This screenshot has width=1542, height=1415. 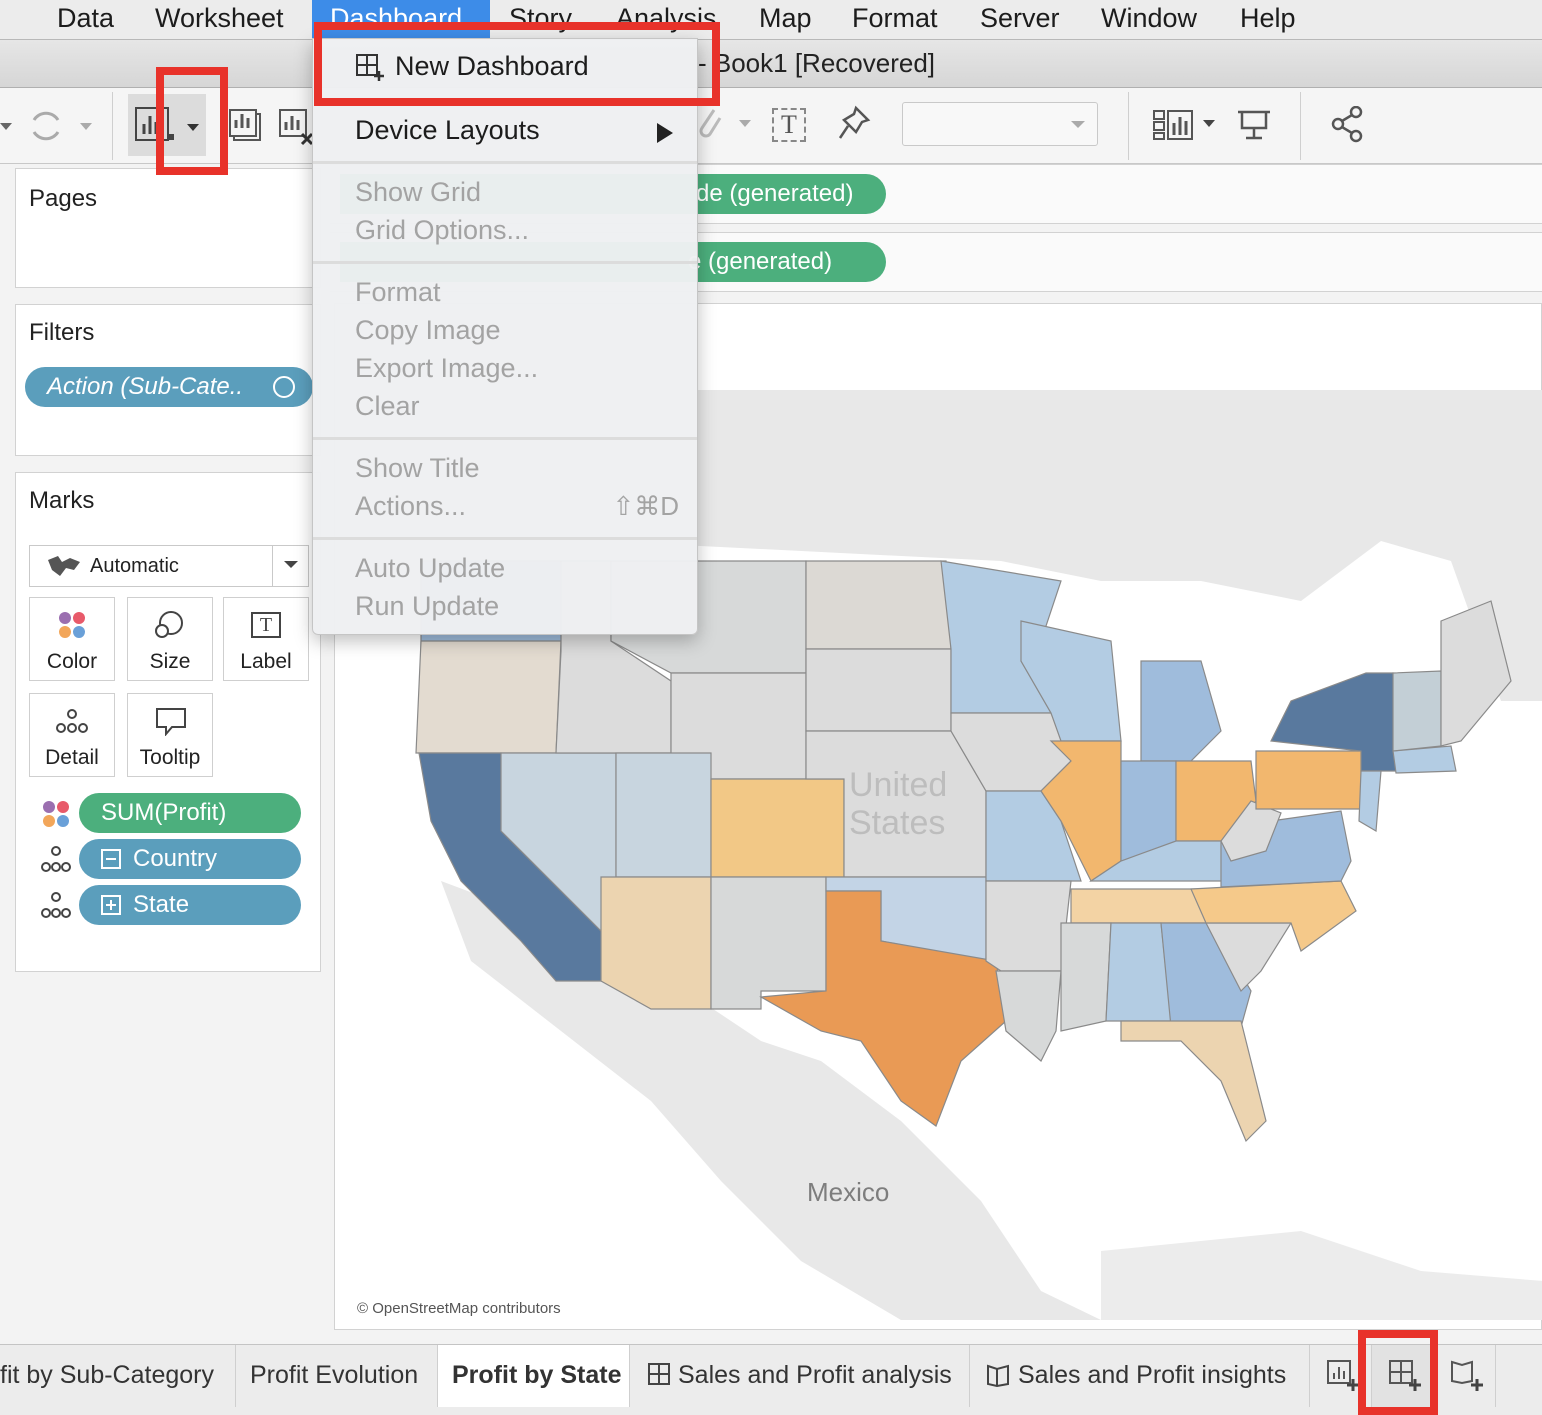 I want to click on filters-title: Filters, so click(x=62, y=332).